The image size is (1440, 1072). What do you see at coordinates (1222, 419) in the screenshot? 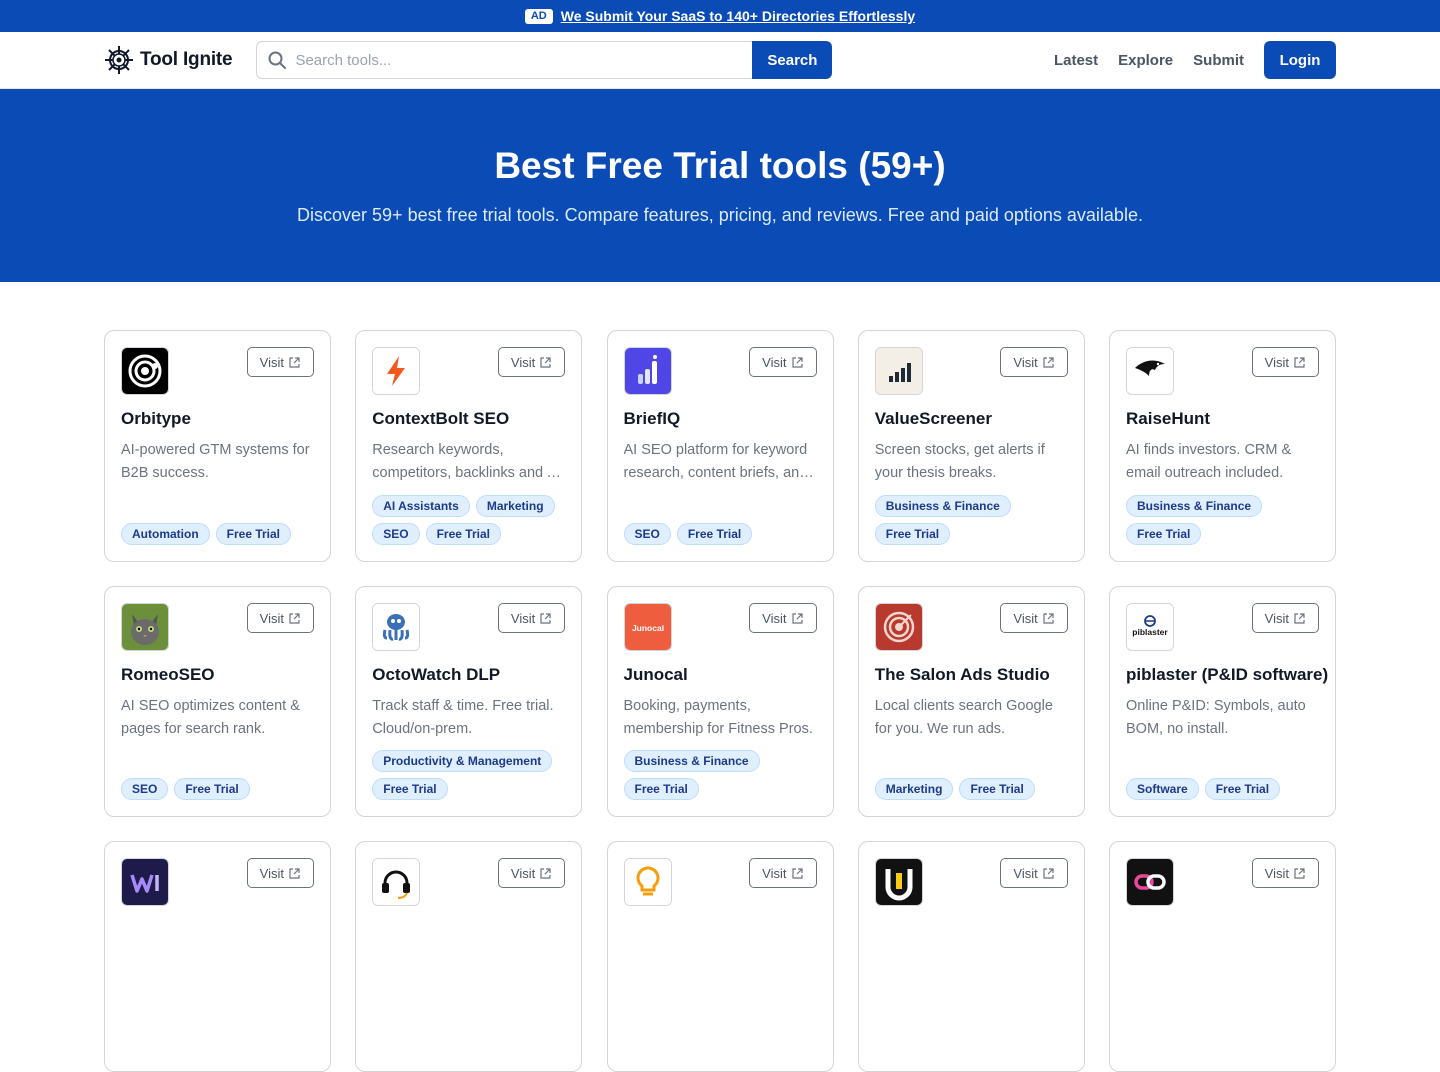
I see `tool-name: RaiseHunt` at bounding box center [1222, 419].